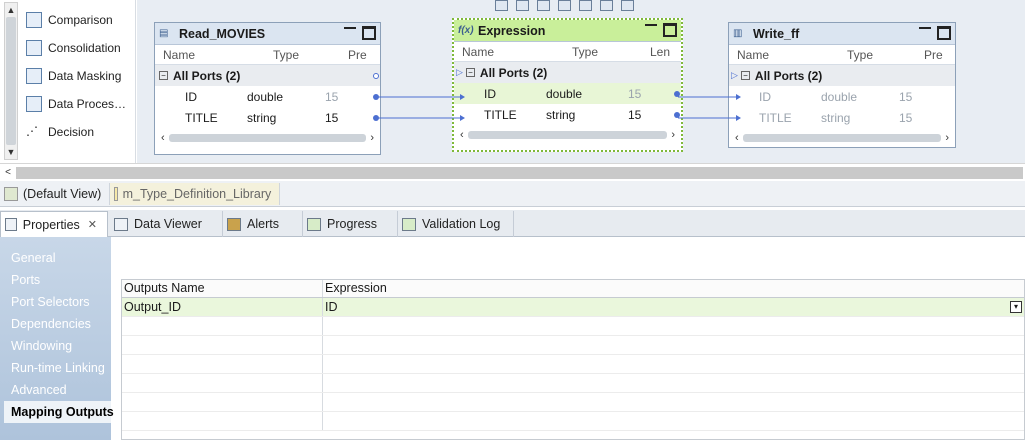  What do you see at coordinates (39, 390) in the screenshot?
I see `nav-advanced: Advanced` at bounding box center [39, 390].